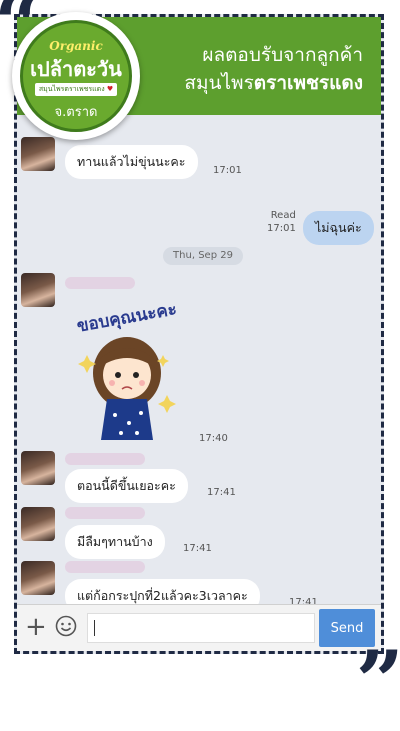 The height and width of the screenshot is (731, 400). Describe the element at coordinates (282, 55) in the screenshot. I see `banner-line-1: ผลตอบรับจากลูกค้า` at that location.